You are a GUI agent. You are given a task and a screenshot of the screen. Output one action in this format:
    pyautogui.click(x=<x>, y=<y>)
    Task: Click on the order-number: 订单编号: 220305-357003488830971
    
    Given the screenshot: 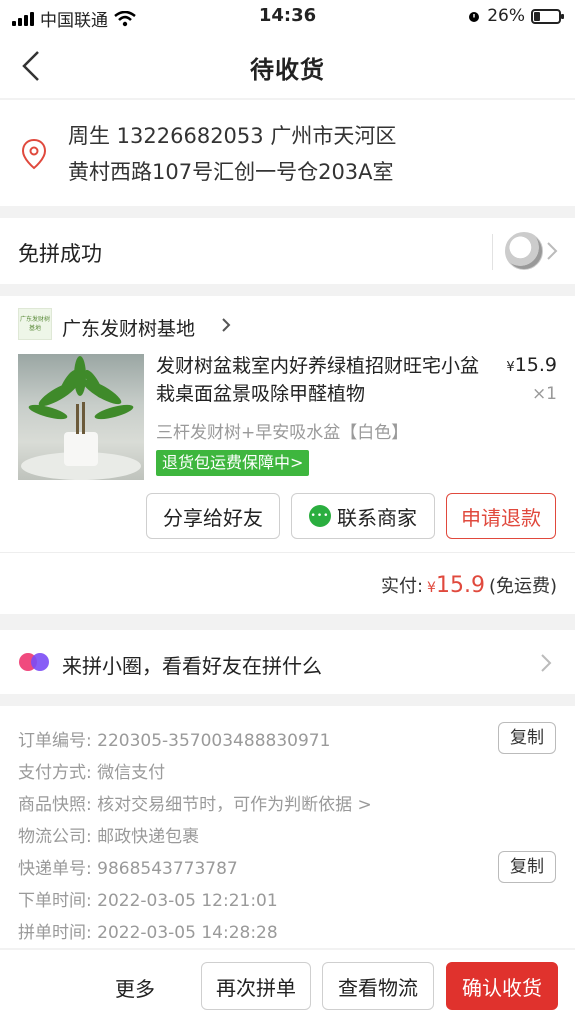 What is the action you would take?
    pyautogui.click(x=174, y=741)
    